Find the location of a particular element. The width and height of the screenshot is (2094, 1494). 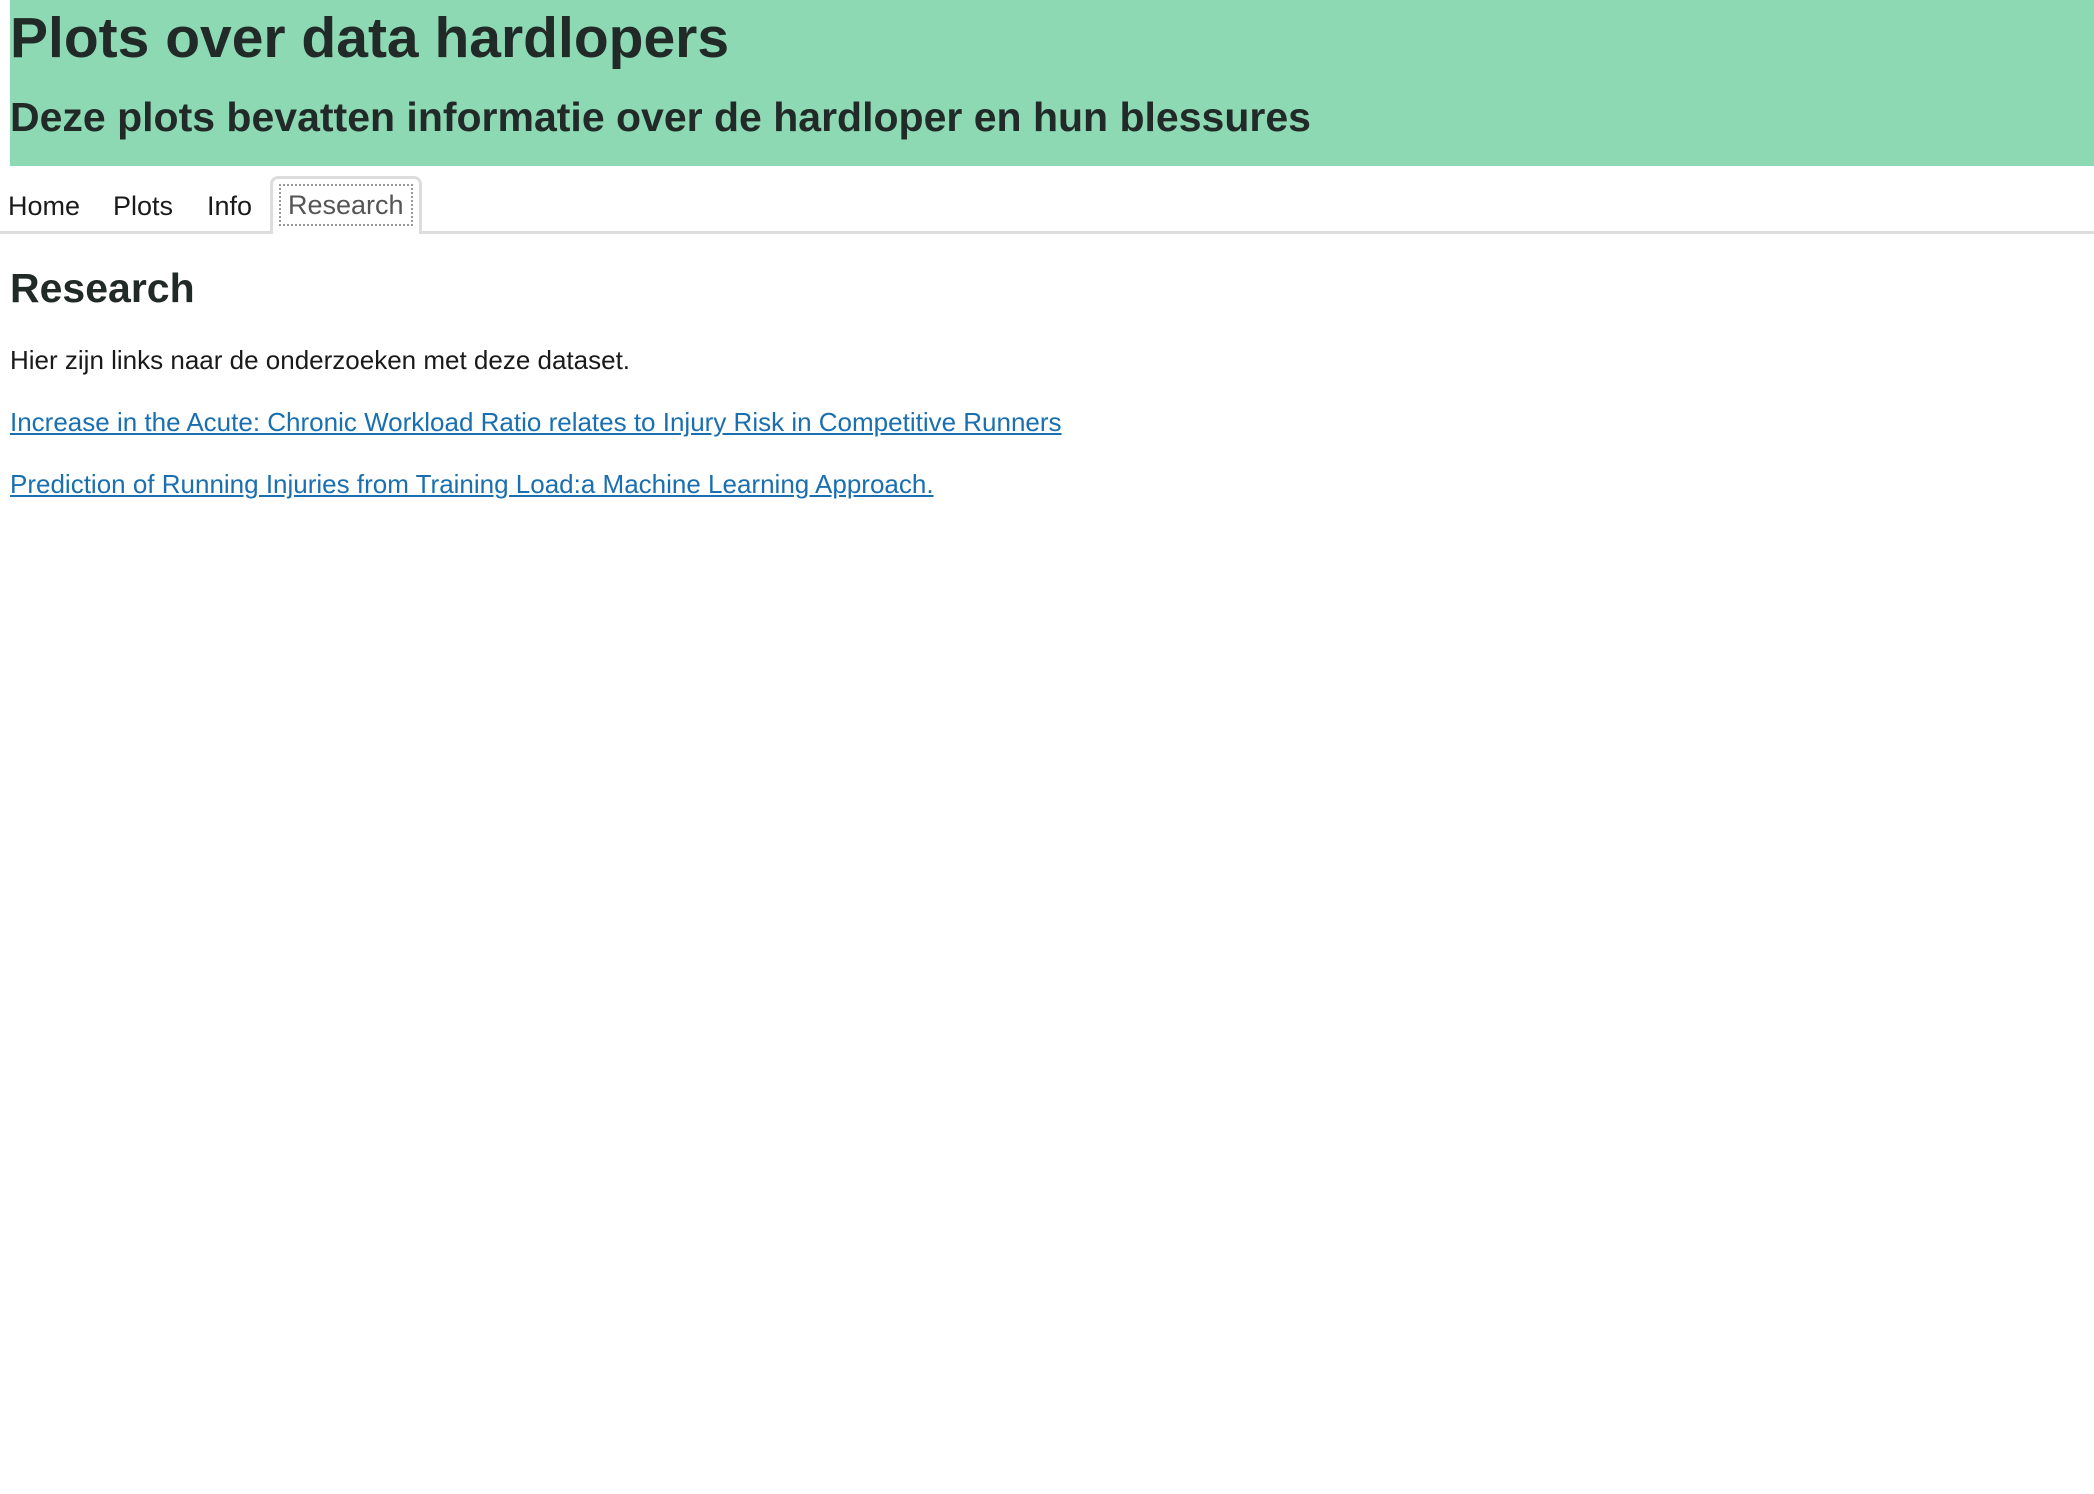

tab-info: Info is located at coordinates (229, 205).